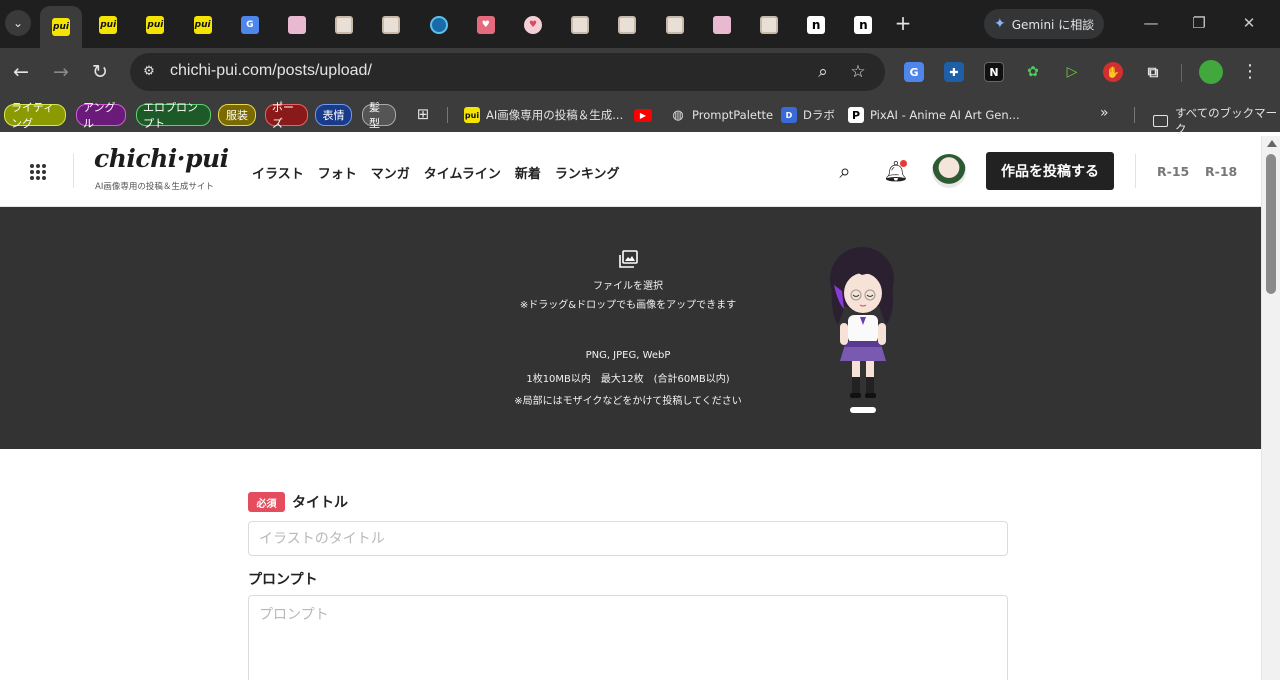 The height and width of the screenshot is (680, 1280). What do you see at coordinates (1053, 24) in the screenshot?
I see `gemini-label: Gemini に相談` at bounding box center [1053, 24].